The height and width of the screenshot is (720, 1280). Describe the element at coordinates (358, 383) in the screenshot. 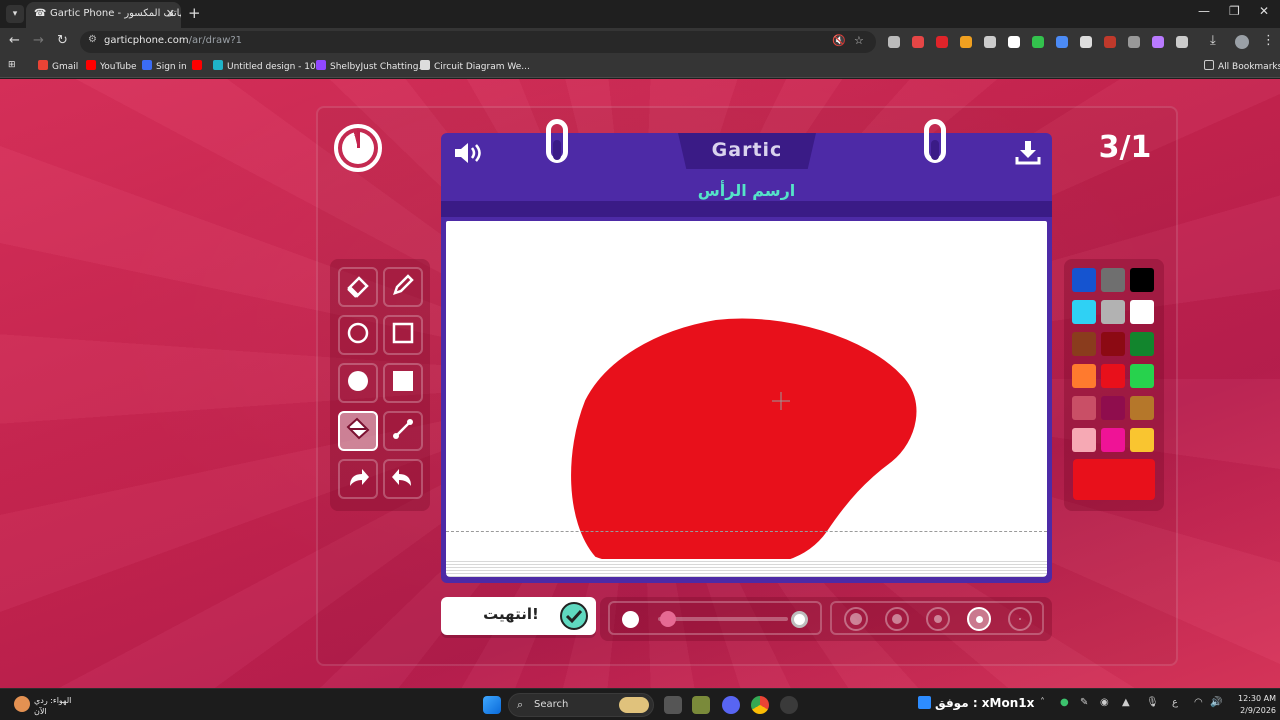

I see `ellipse-filled-tool` at that location.